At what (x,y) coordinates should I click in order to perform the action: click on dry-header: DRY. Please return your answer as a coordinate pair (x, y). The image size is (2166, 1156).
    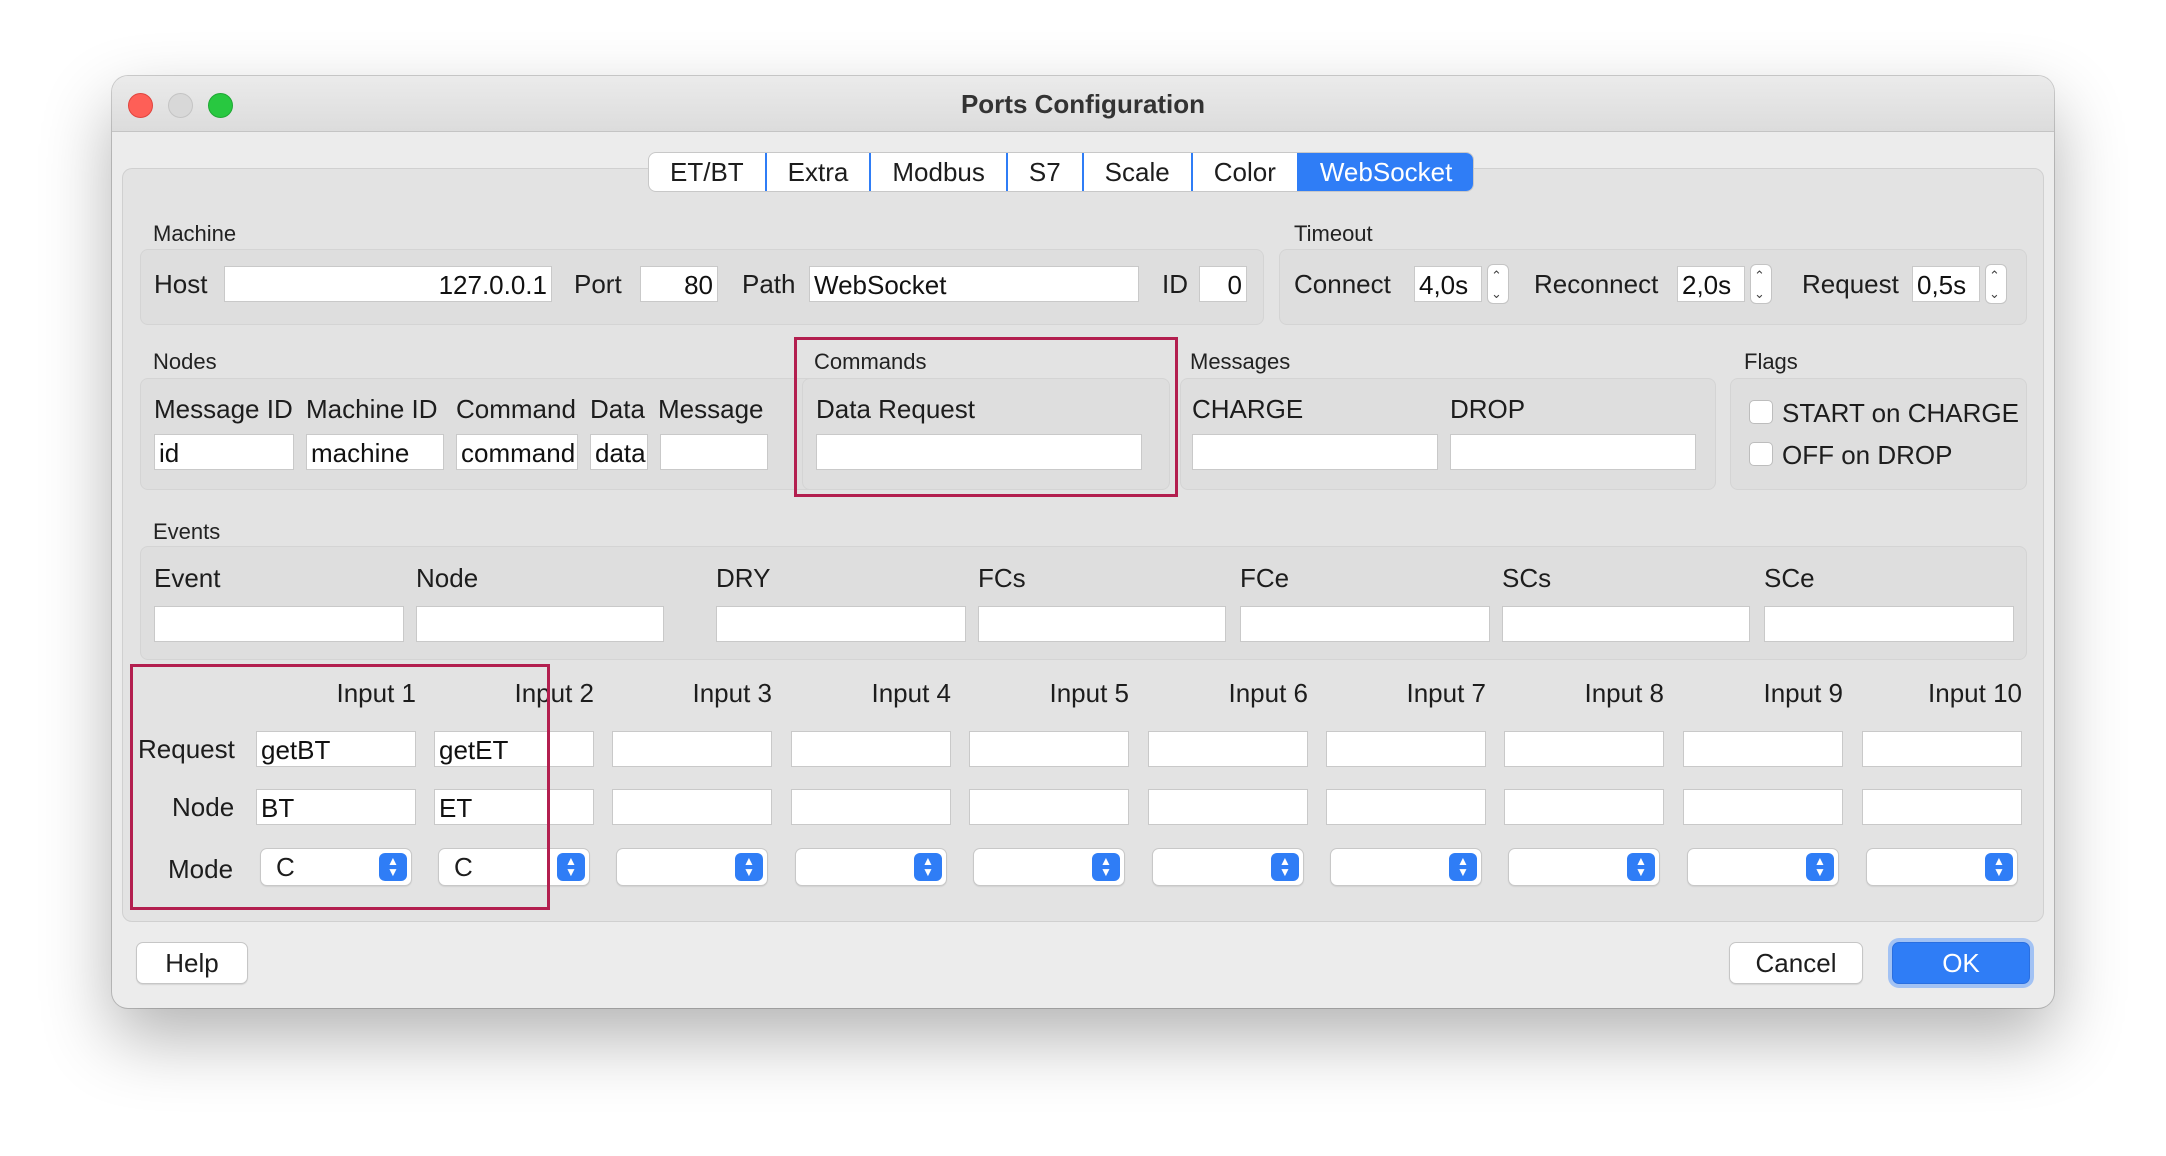
    Looking at the image, I should click on (743, 578).